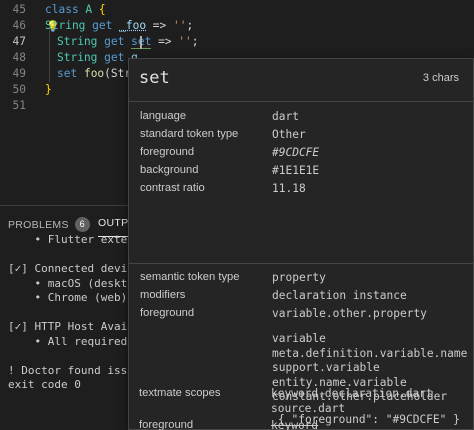  What do you see at coordinates (70, 73) in the screenshot?
I see `code-token: set` at bounding box center [70, 73].